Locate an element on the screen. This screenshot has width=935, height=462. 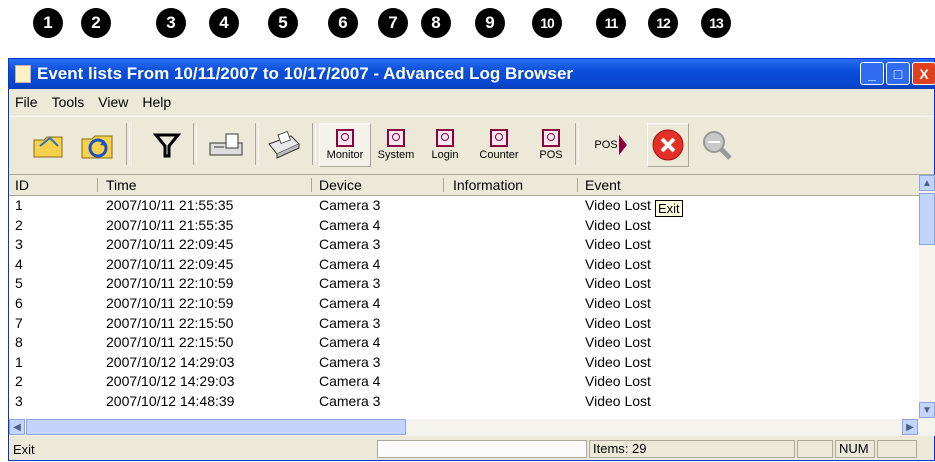
status-bar: Exit Items: 29 NUM is located at coordinates (472, 449).